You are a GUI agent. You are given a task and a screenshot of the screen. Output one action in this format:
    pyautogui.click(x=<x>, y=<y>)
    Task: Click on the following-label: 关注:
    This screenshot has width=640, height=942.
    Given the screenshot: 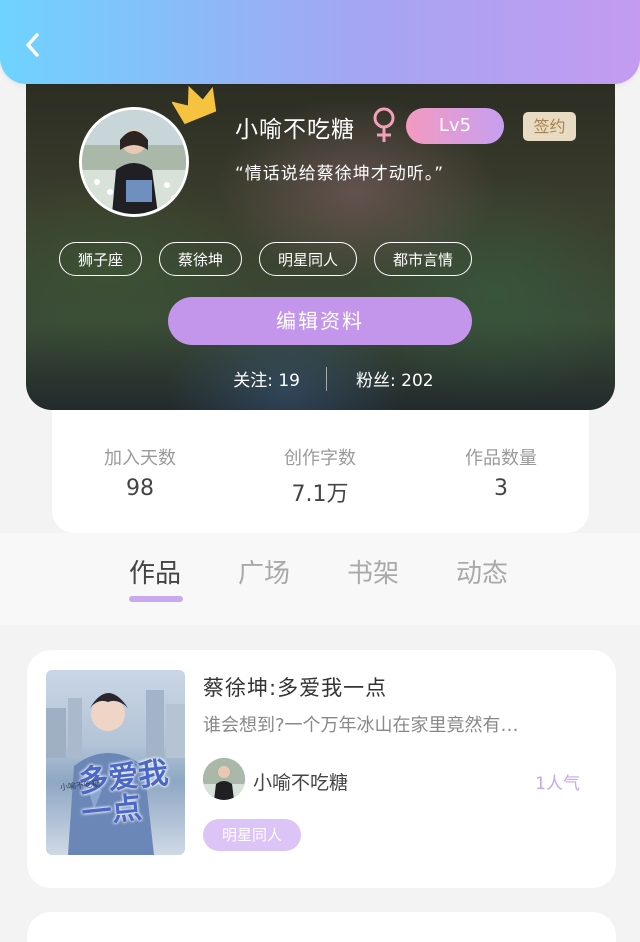 What is the action you would take?
    pyautogui.click(x=253, y=381)
    